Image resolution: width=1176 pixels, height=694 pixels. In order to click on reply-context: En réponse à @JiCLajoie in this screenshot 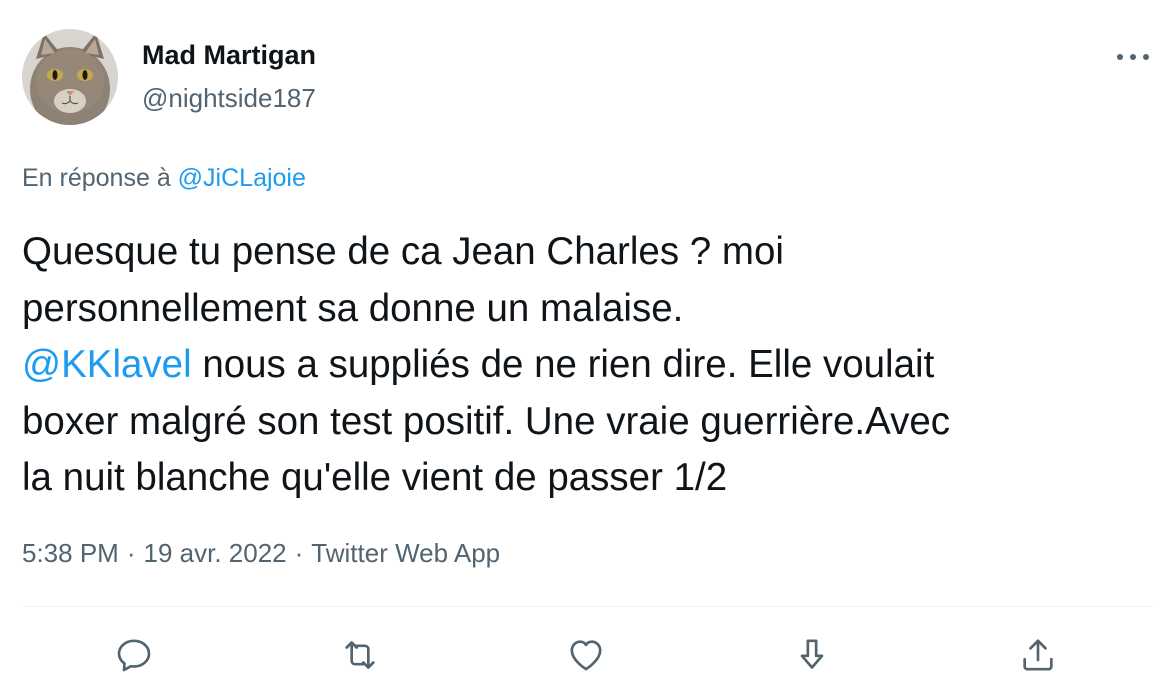, I will do `click(164, 178)`.